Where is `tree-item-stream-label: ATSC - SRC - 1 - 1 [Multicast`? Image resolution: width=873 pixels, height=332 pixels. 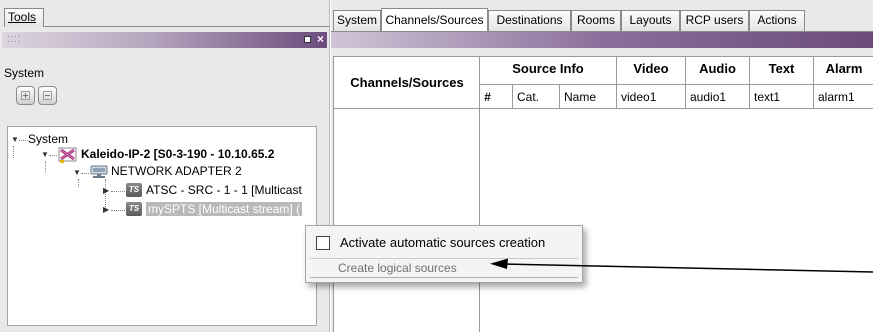 tree-item-stream-label: ATSC - SRC - 1 - 1 [Multicast is located at coordinates (224, 190).